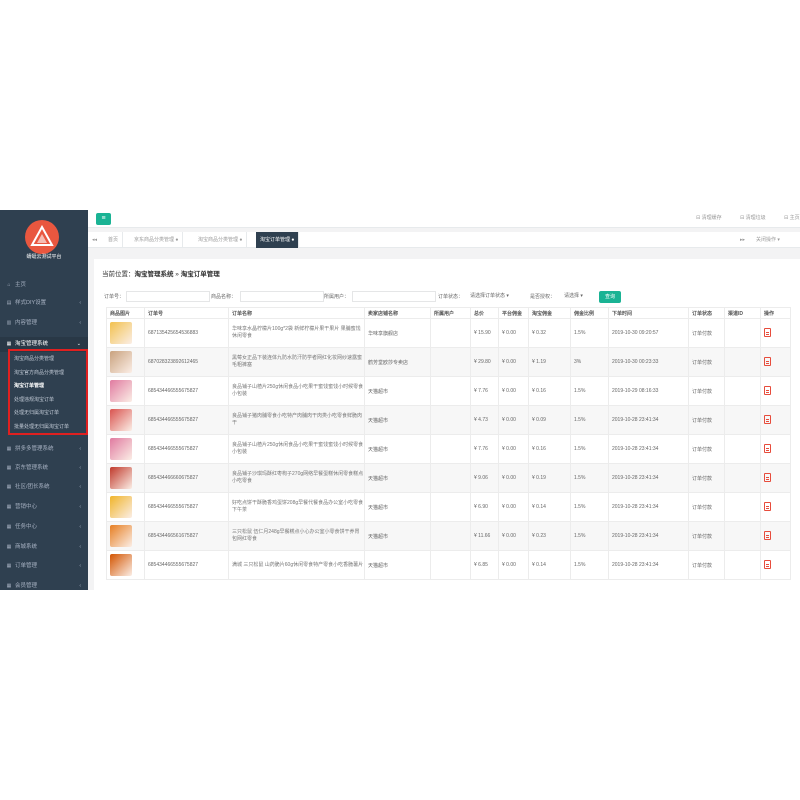  Describe the element at coordinates (44, 584) in the screenshot. I see `sidebar-item-members: ▦ 会员管理 ‹` at that location.